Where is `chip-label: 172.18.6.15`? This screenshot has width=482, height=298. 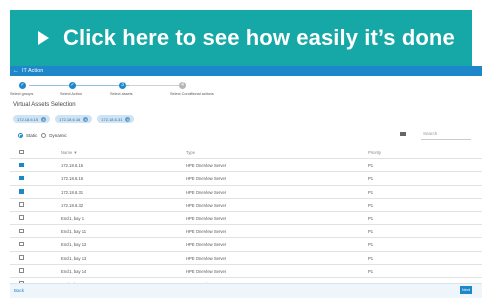 chip-label: 172.18.6.15 is located at coordinates (28, 119).